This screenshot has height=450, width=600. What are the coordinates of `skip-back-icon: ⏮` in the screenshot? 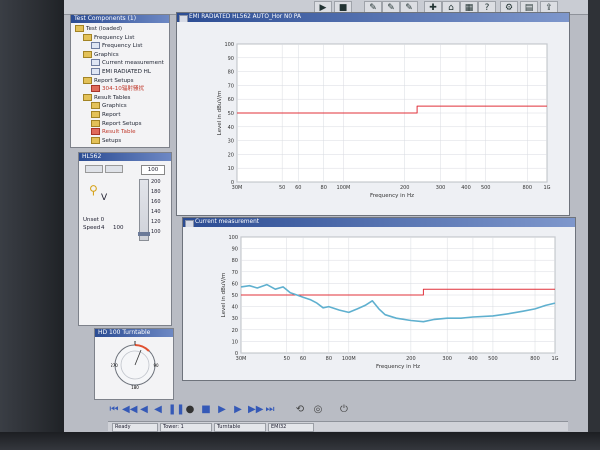 It's located at (114, 410).